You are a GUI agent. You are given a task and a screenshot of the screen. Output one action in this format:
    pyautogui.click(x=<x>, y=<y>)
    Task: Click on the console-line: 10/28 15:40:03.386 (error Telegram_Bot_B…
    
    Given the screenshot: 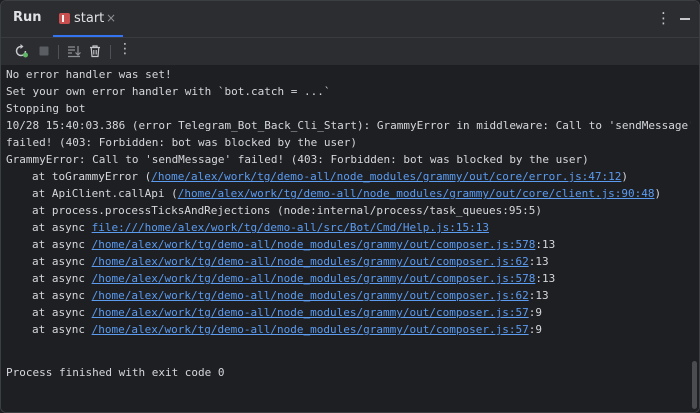 What is the action you would take?
    pyautogui.click(x=350, y=125)
    